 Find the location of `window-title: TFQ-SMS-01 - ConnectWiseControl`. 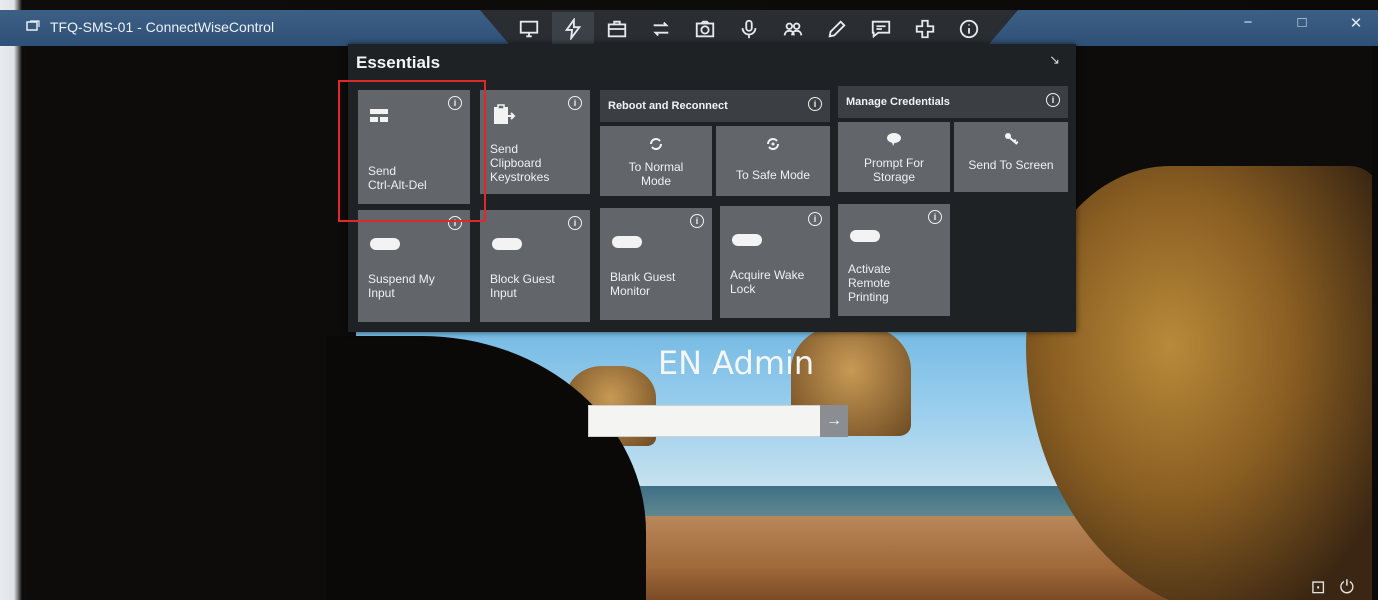

window-title: TFQ-SMS-01 - ConnectWiseControl is located at coordinates (162, 27).